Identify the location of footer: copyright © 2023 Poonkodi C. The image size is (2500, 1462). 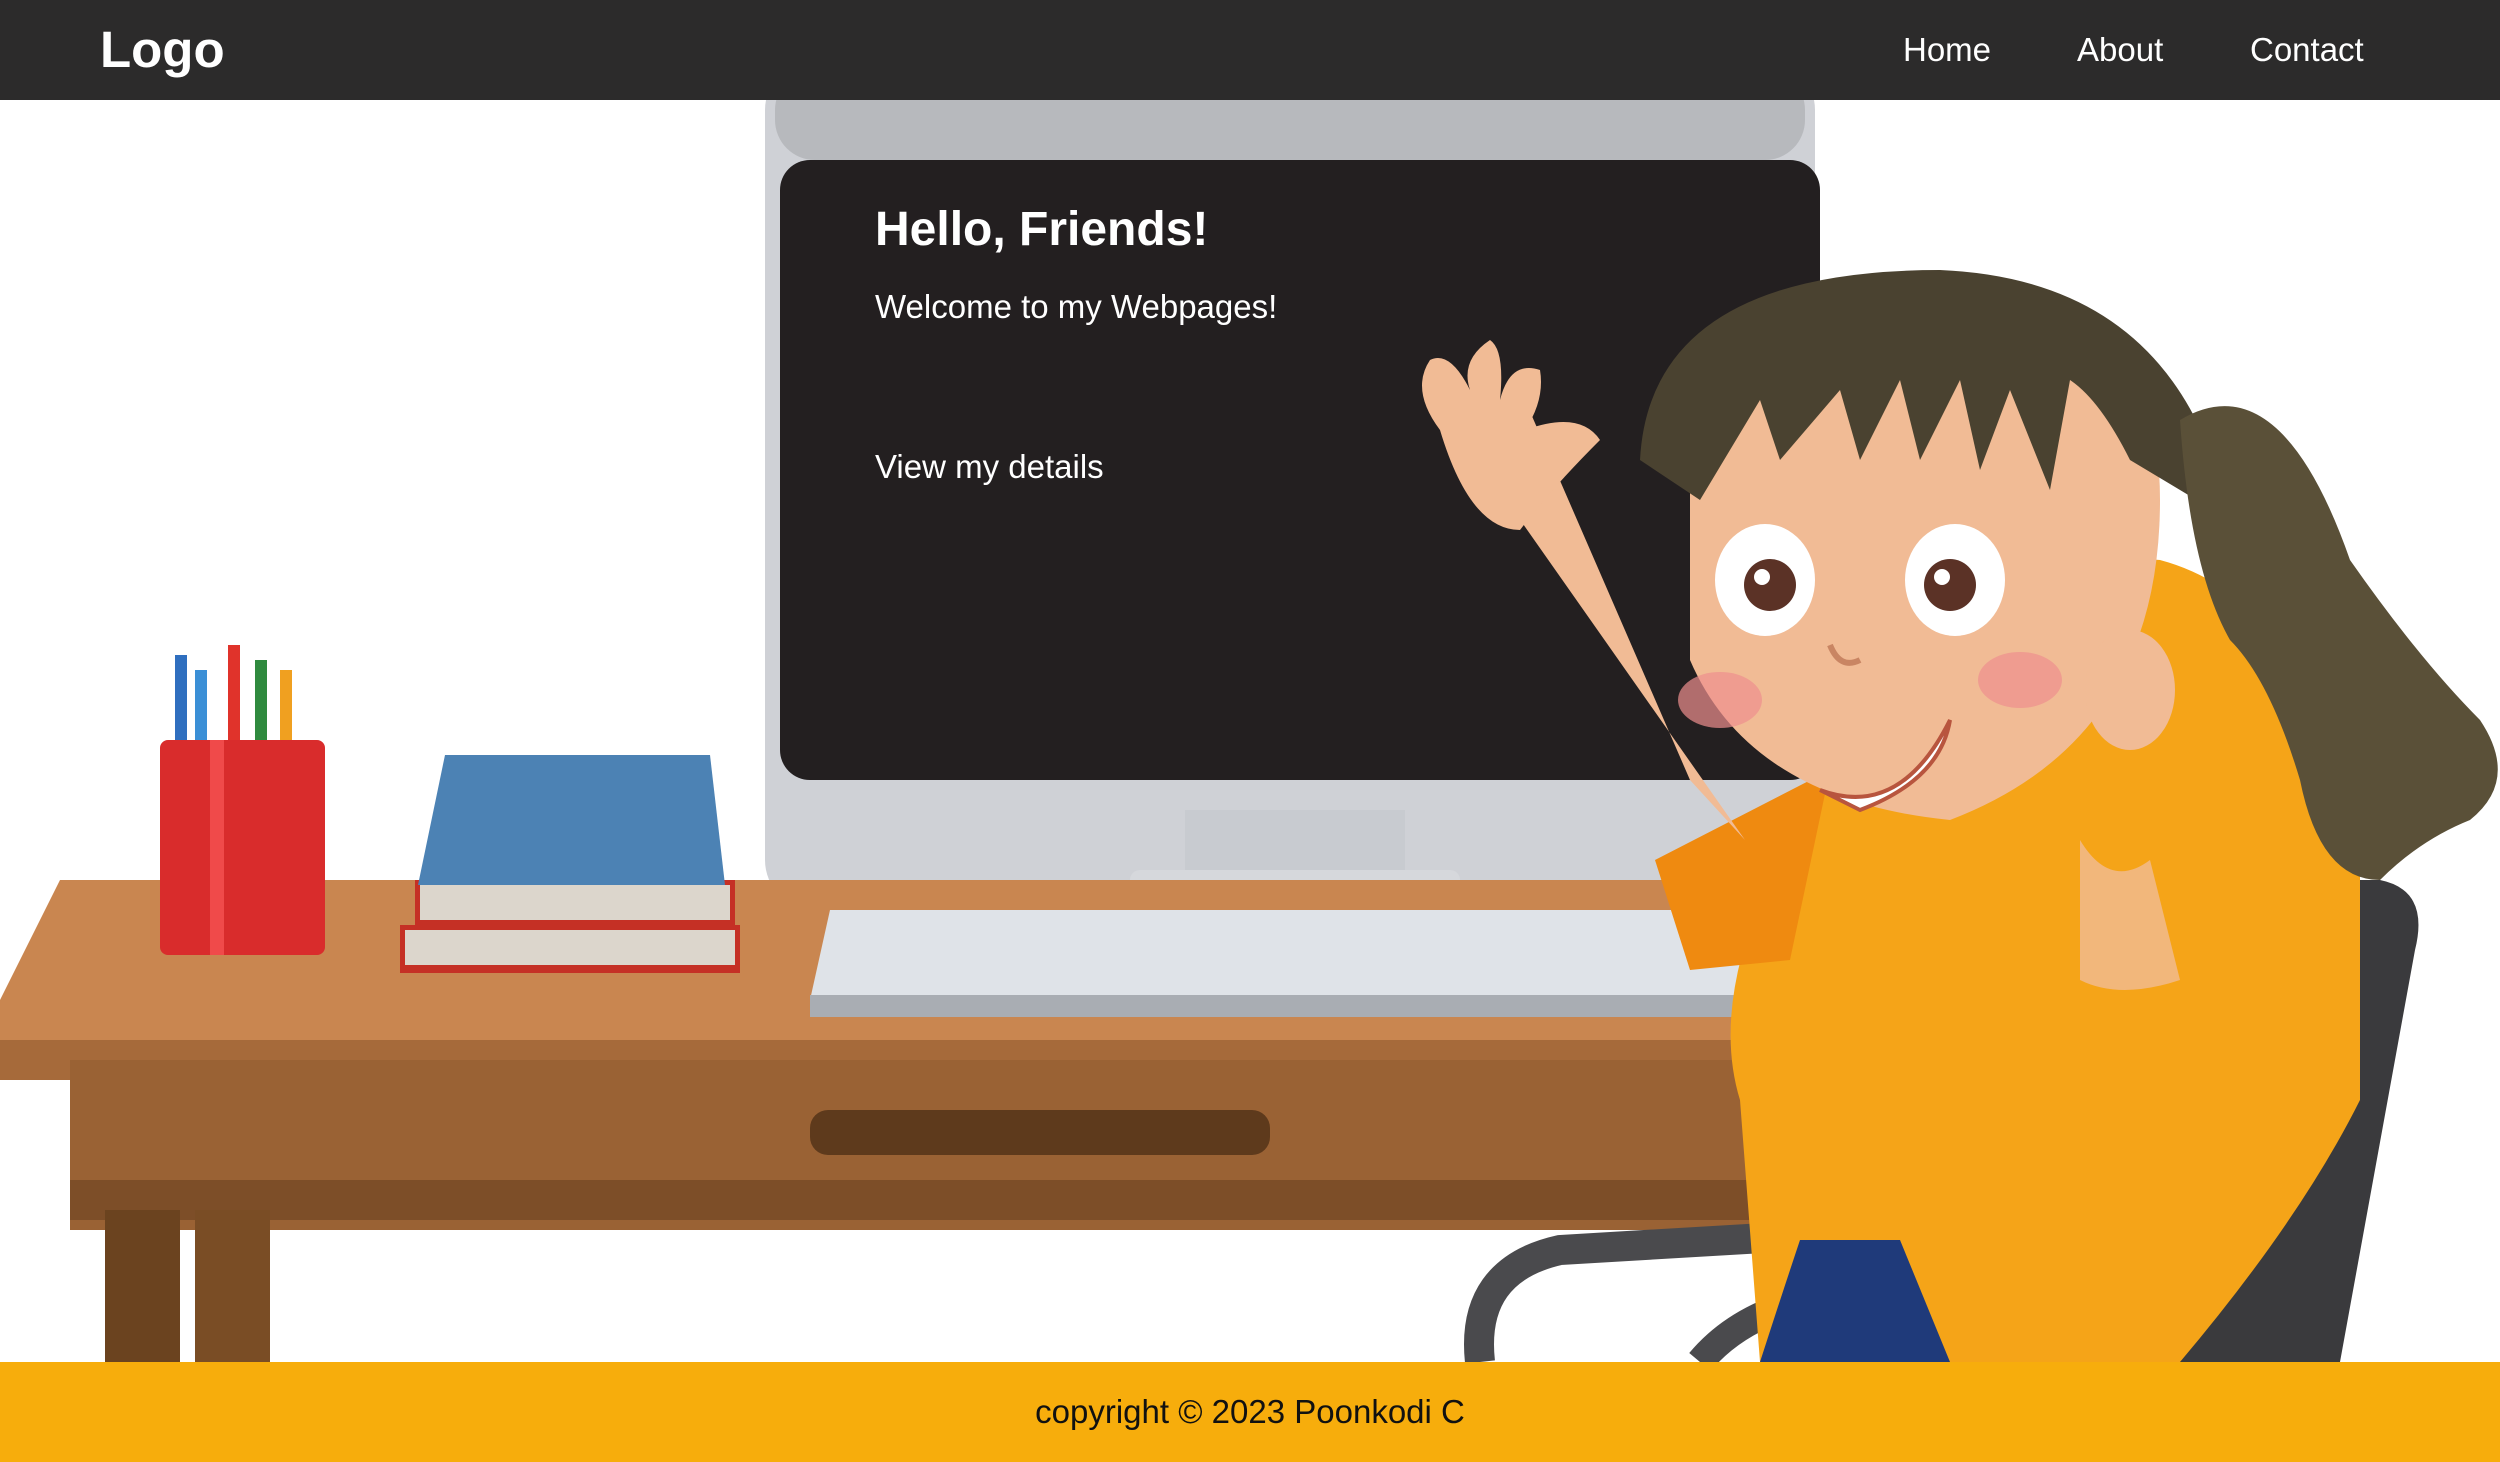
(1250, 1412).